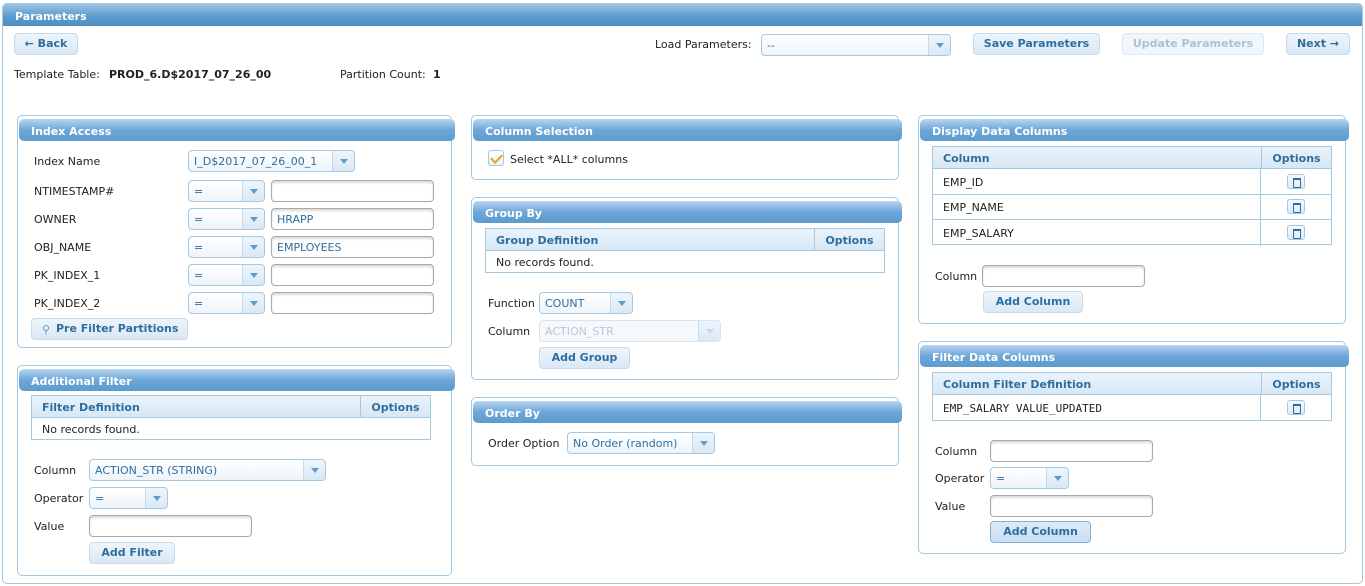 The height and width of the screenshot is (586, 1365). I want to click on save-parameters-button: Save Parameters, so click(1036, 44).